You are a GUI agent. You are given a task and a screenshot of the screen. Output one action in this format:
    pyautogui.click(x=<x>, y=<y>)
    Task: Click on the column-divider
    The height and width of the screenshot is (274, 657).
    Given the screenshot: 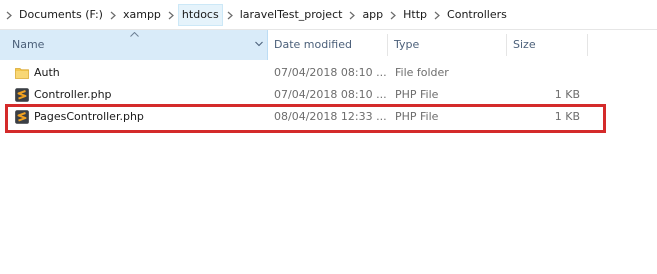 What is the action you would take?
    pyautogui.click(x=587, y=45)
    